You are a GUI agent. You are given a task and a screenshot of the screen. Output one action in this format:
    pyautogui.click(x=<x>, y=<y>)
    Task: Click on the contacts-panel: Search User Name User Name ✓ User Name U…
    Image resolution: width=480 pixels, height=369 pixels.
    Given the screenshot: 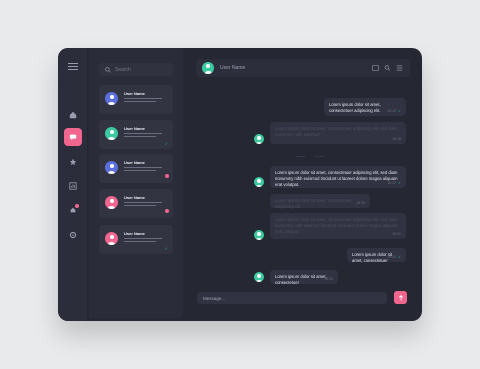 What is the action you would take?
    pyautogui.click(x=136, y=183)
    